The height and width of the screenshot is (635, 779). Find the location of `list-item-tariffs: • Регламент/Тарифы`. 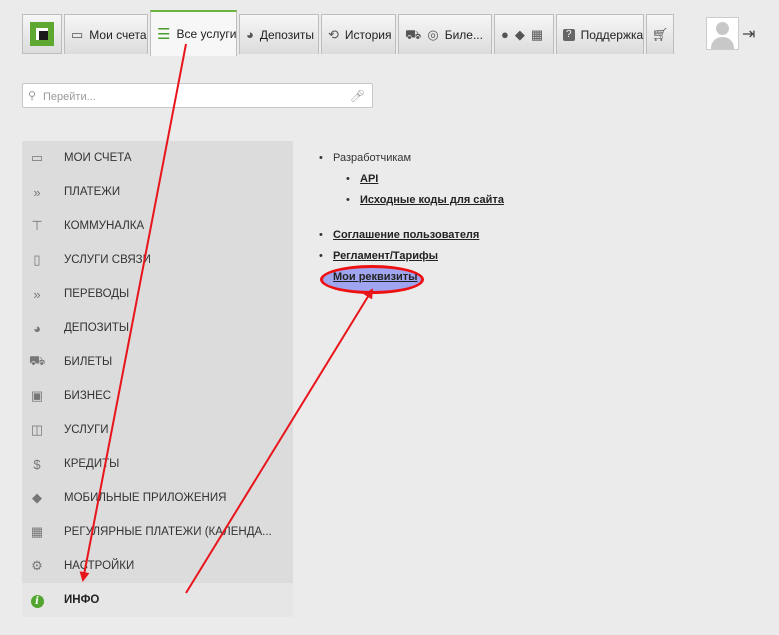

list-item-tariffs: • Регламент/Тарифы is located at coordinates (378, 256).